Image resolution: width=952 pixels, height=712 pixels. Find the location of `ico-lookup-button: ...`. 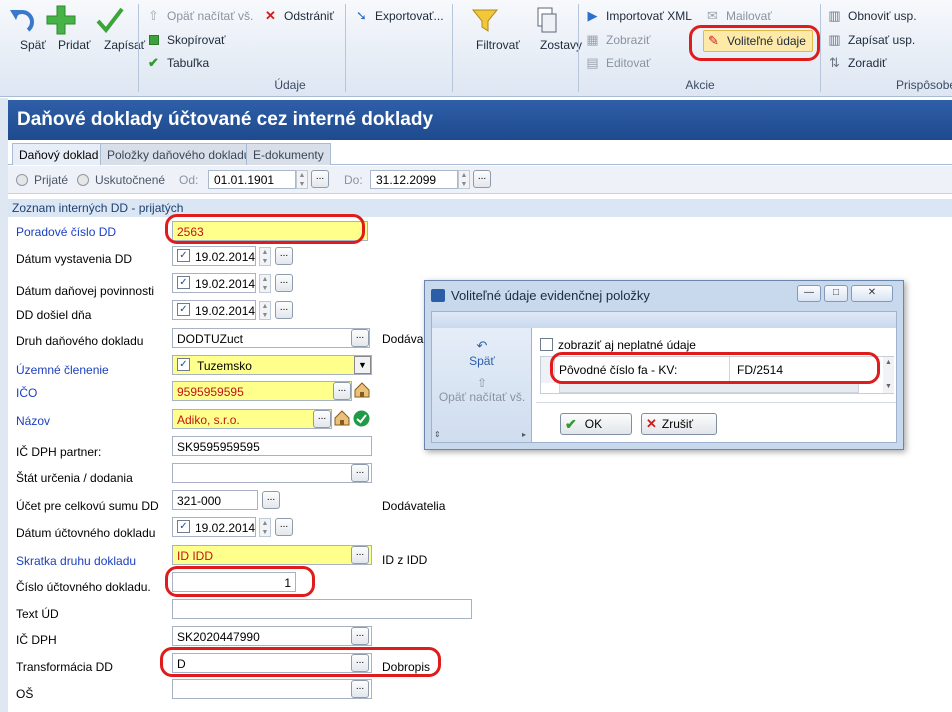

ico-lookup-button: ... is located at coordinates (342, 391).